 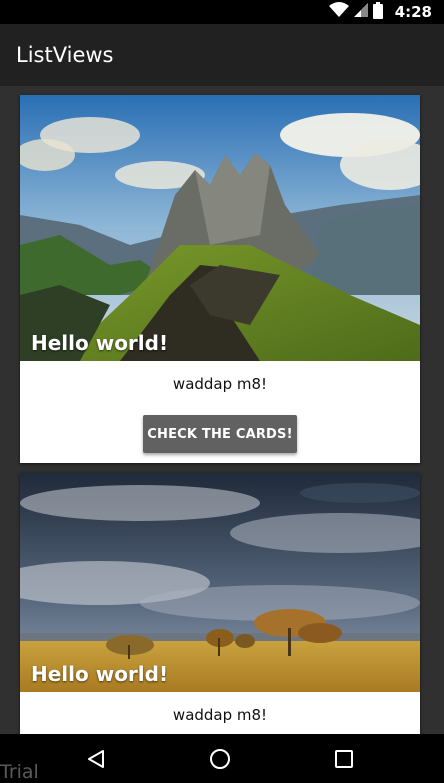 I want to click on recents-icon, so click(x=344, y=758).